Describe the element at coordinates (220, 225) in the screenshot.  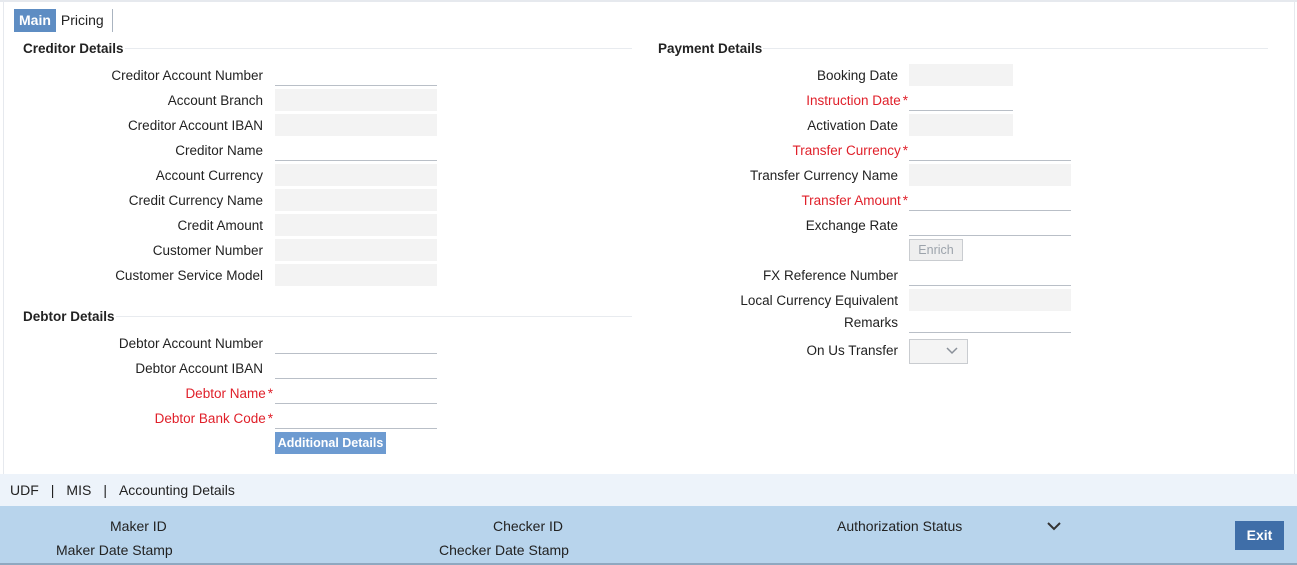
I see `credit-amount-label: Credit Amount` at that location.